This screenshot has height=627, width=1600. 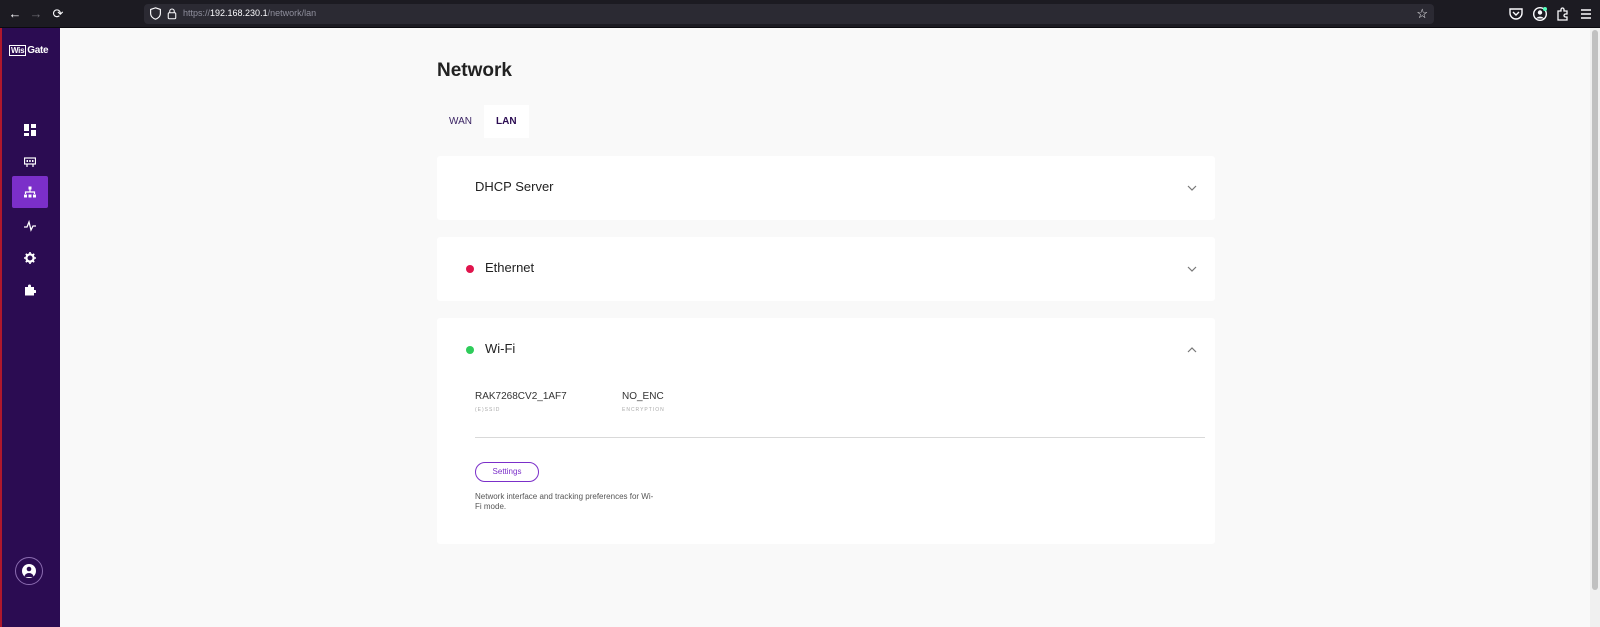 I want to click on ethernet-status-dot, so click(x=470, y=269).